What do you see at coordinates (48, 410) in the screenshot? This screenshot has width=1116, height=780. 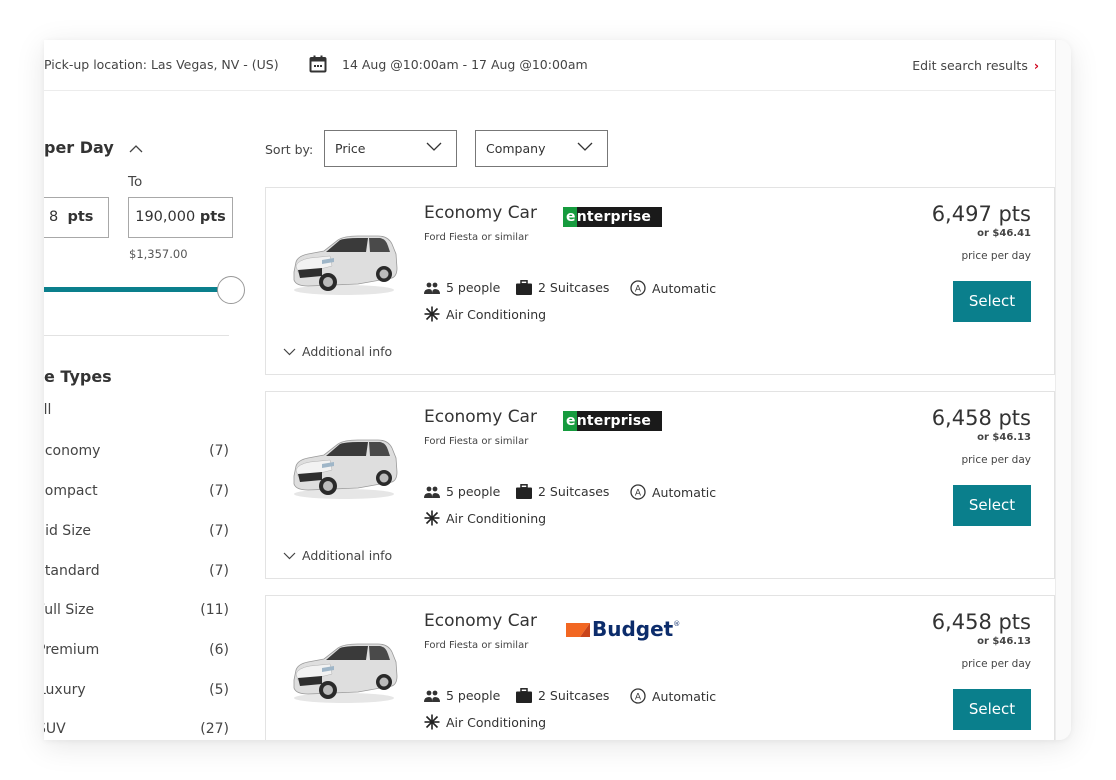 I see `vehicle-type-label: All` at bounding box center [48, 410].